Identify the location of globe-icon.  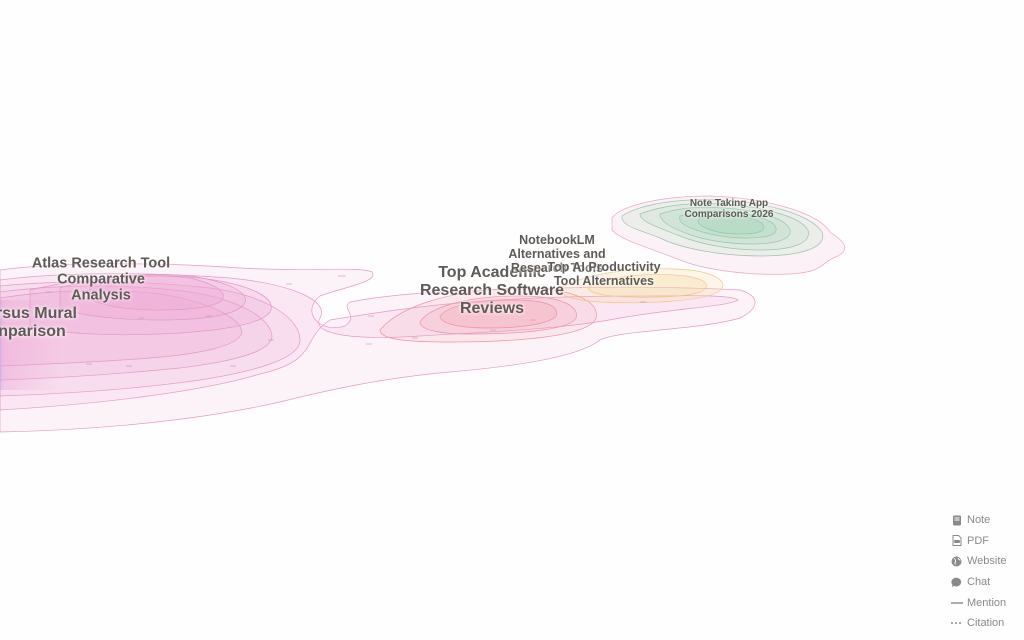
(956, 561).